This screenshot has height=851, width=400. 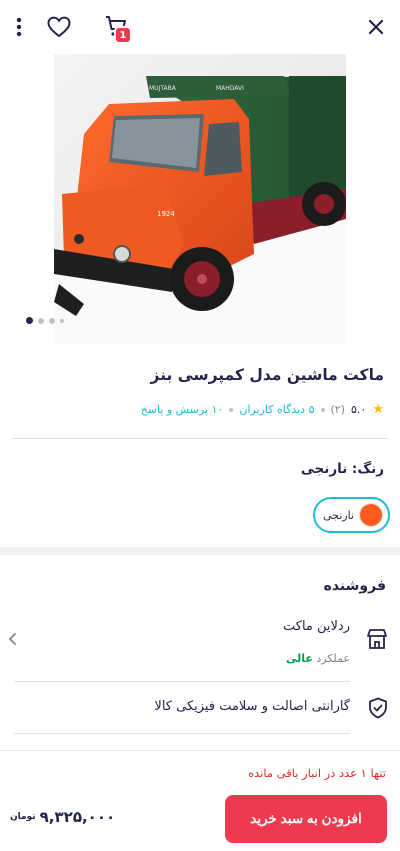 What do you see at coordinates (45, 320) in the screenshot?
I see `gallery-pagination` at bounding box center [45, 320].